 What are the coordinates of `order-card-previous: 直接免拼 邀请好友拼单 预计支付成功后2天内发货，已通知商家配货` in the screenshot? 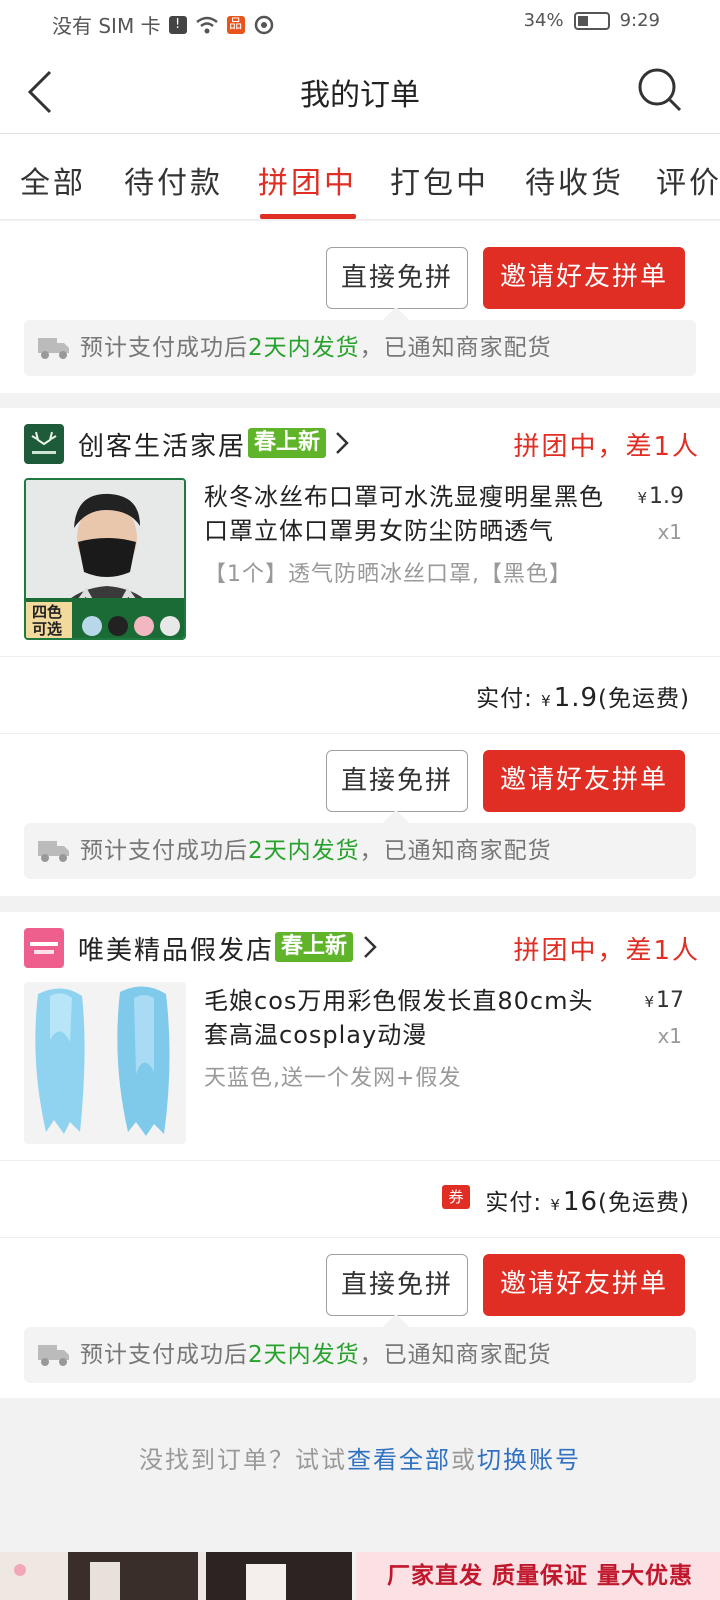 It's located at (360, 307).